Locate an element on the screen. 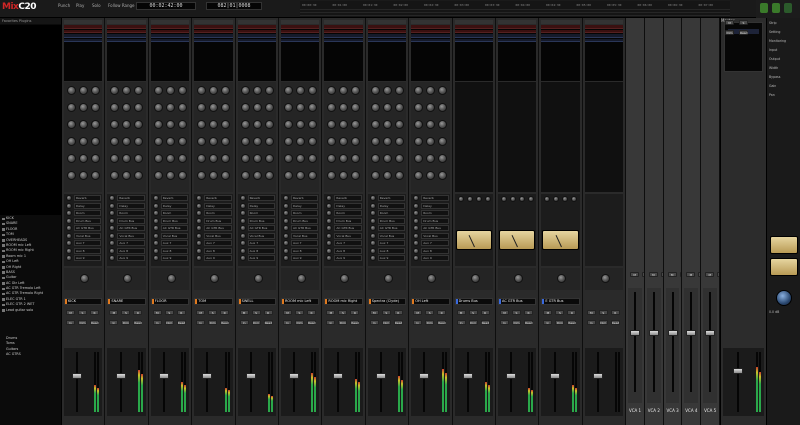  send-slot: Aux 9 is located at coordinates (131, 258).